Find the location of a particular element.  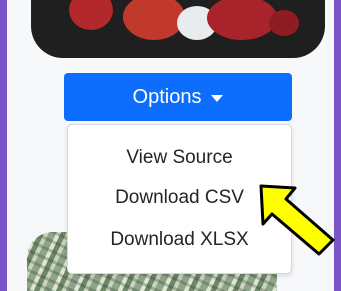

arrow-pointer-icon is located at coordinates (297, 220).